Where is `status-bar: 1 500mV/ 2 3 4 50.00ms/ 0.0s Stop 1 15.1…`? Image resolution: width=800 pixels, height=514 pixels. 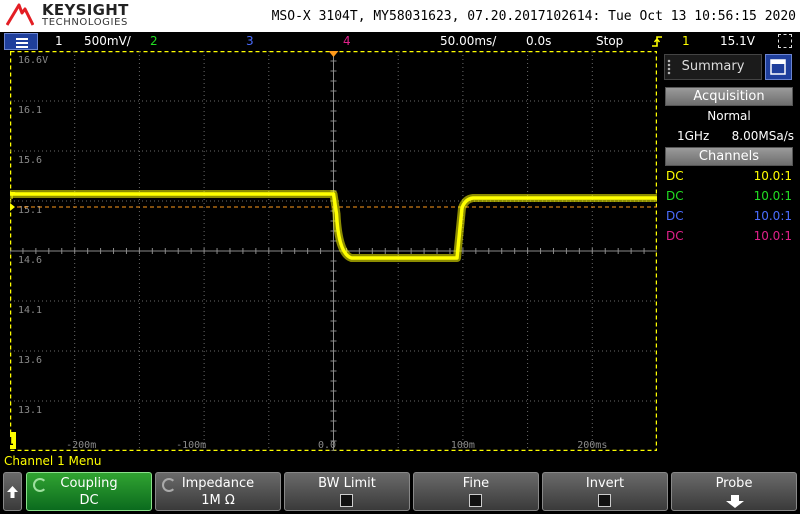 status-bar: 1 500mV/ 2 3 4 50.00ms/ 0.0s Stop 1 15.1… is located at coordinates (400, 41).